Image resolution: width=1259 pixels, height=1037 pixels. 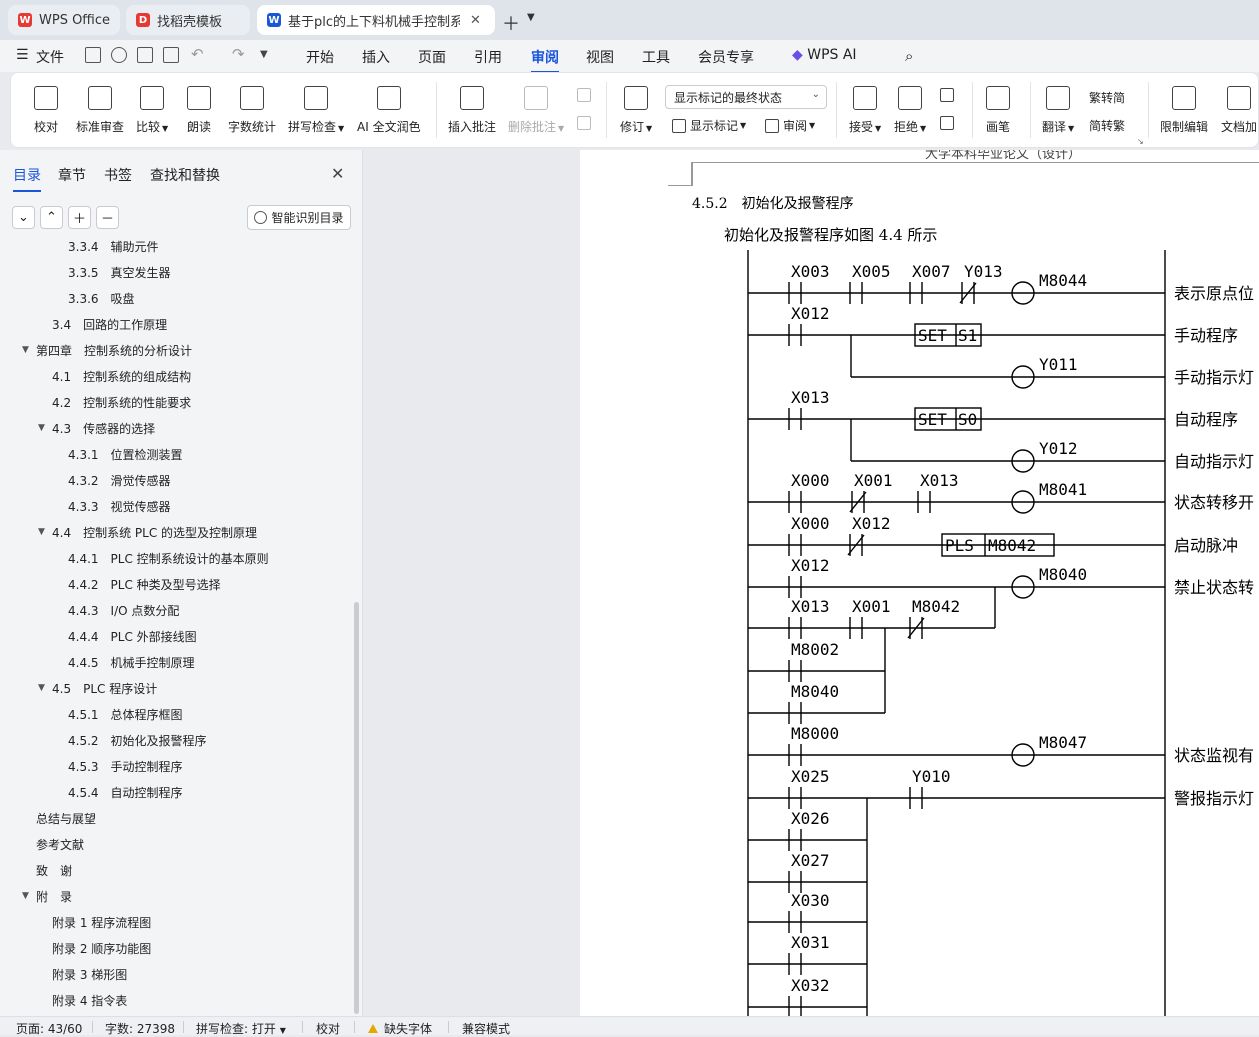 I want to click on spell-check-button: 拼写检查 ▼, so click(x=316, y=110).